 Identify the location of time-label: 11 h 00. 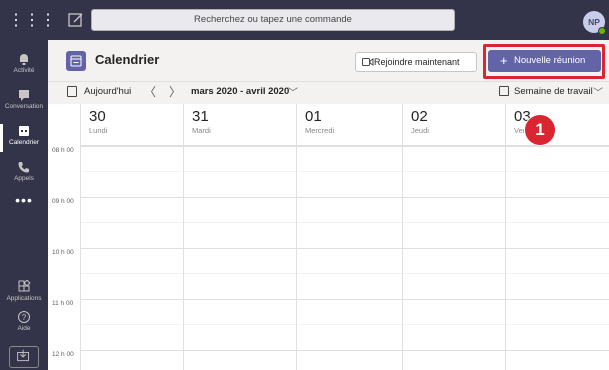
(63, 303).